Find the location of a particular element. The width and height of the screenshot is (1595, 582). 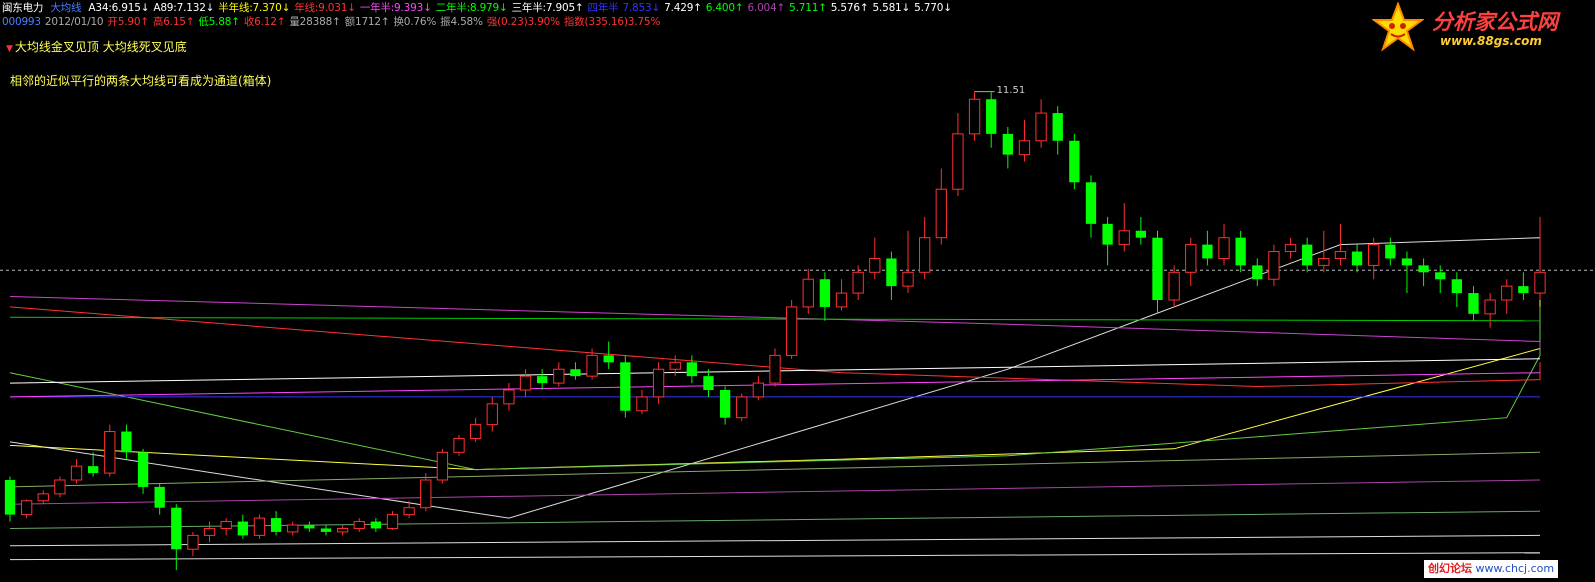

logo-url: www.88gs.com is located at coordinates (1491, 41).